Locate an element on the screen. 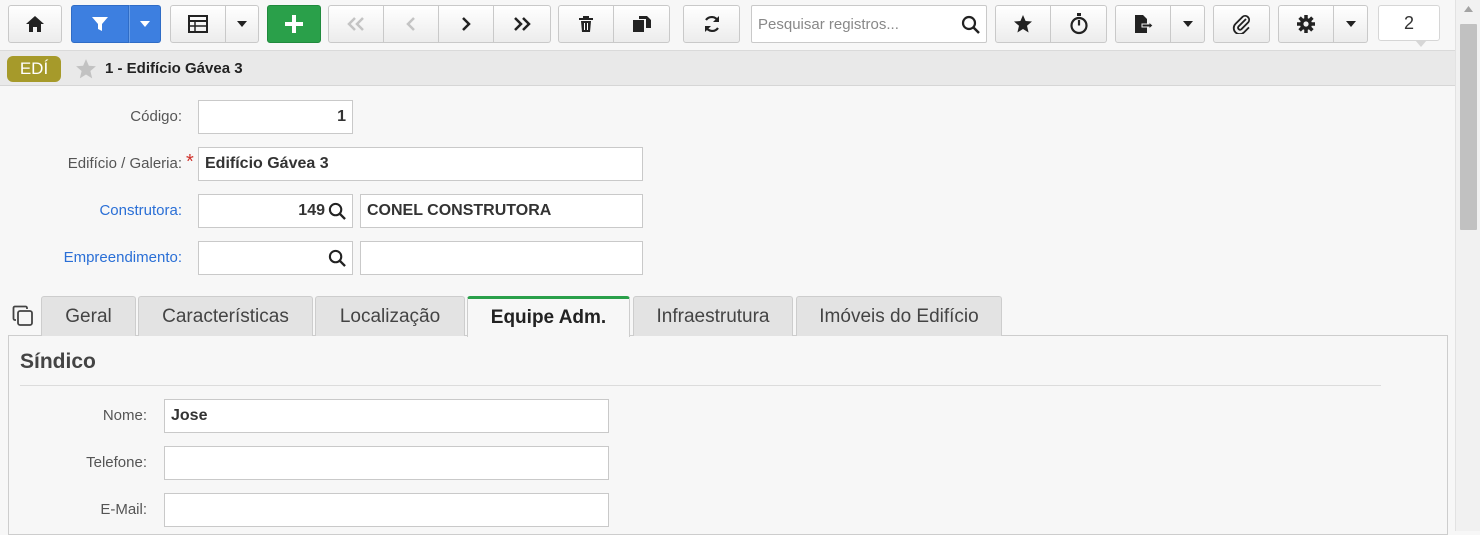 Image resolution: width=1480 pixels, height=535 pixels. edificio-label: Edifício / Galeria: is located at coordinates (124, 163).